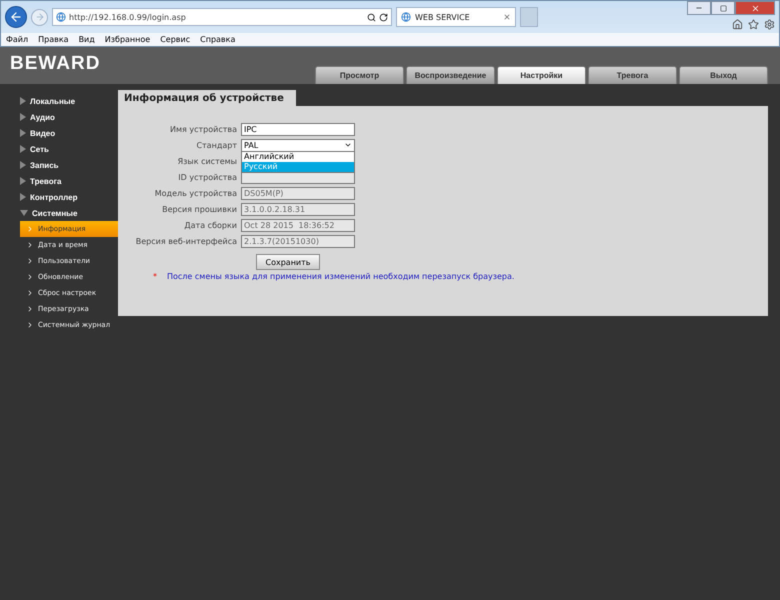 The height and width of the screenshot is (600, 780). Describe the element at coordinates (450, 75) in the screenshot. I see `nav-tab: Воспроизведение` at that location.